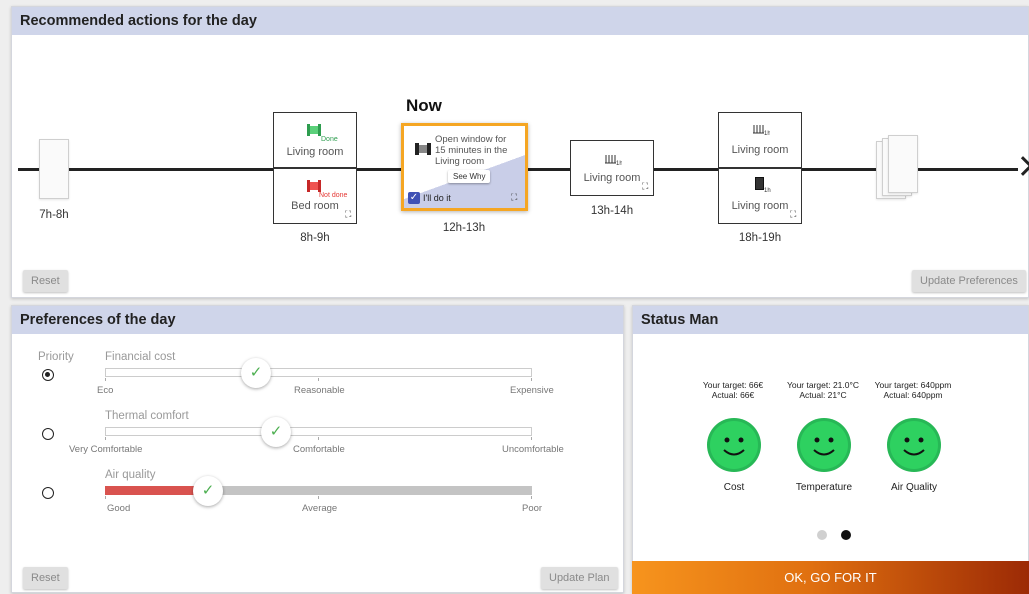 The image size is (1029, 594). I want to click on metric-label: Temperature, so click(824, 487).